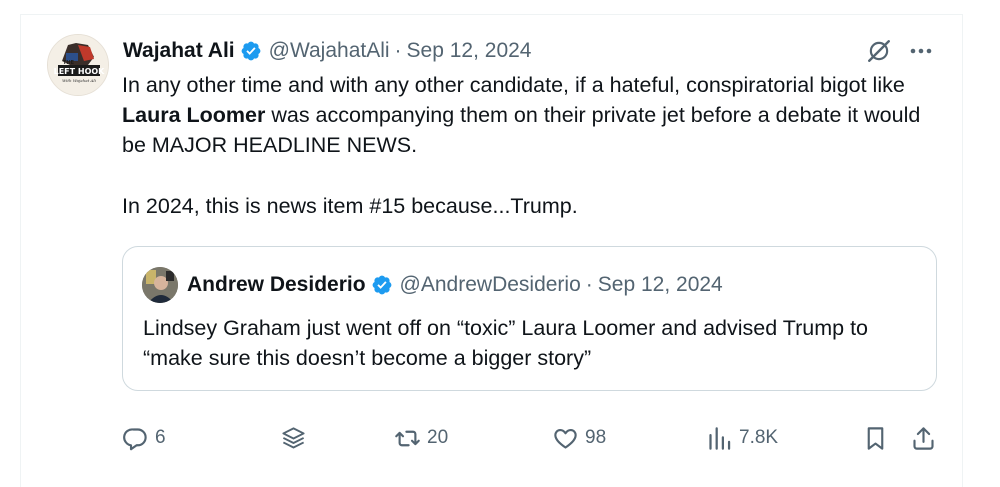 Image resolution: width=1000 pixels, height=487 pixels. I want to click on repost-button: 20, so click(421, 438).